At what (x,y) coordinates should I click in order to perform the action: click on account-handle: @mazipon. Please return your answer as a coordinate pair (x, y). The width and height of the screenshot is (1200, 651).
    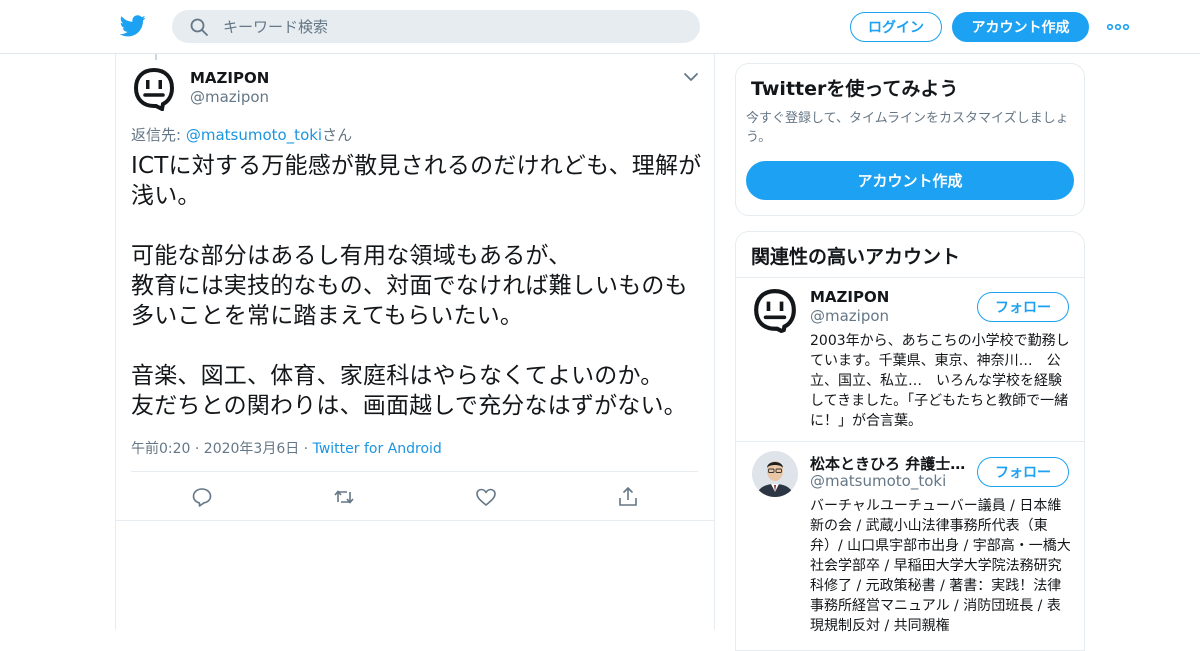
    Looking at the image, I should click on (849, 316).